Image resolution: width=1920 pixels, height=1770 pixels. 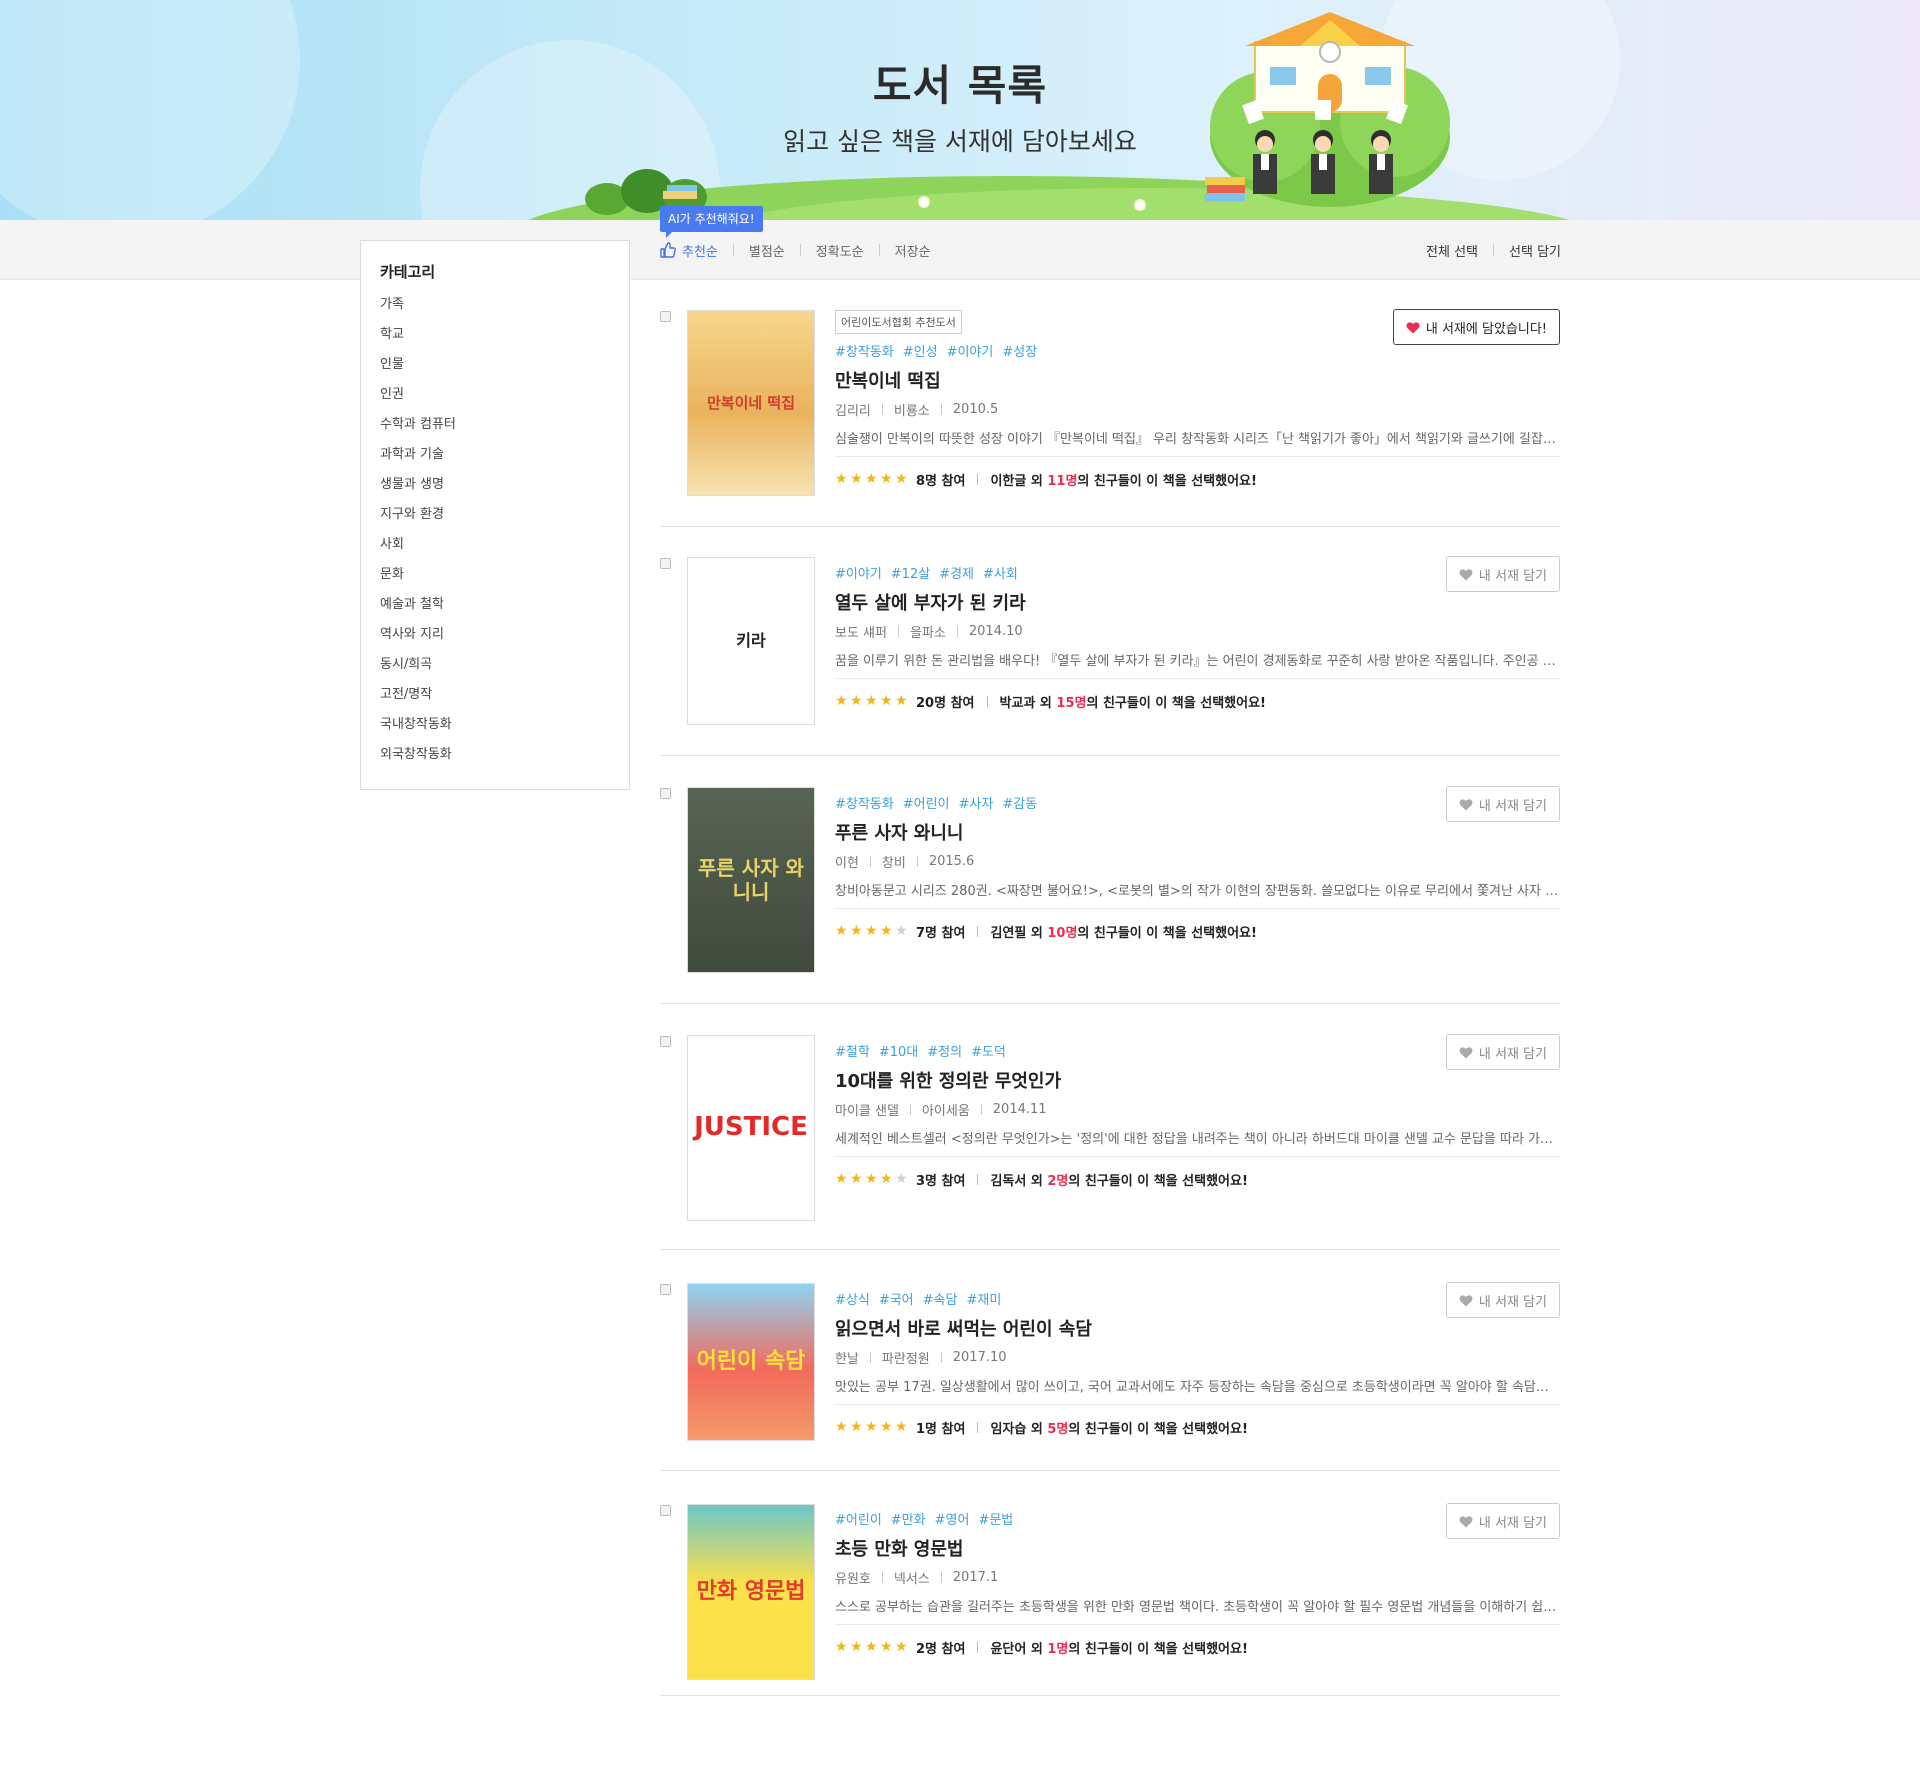 What do you see at coordinates (751, 1592) in the screenshot?
I see `book-cover: 만화 영문법` at bounding box center [751, 1592].